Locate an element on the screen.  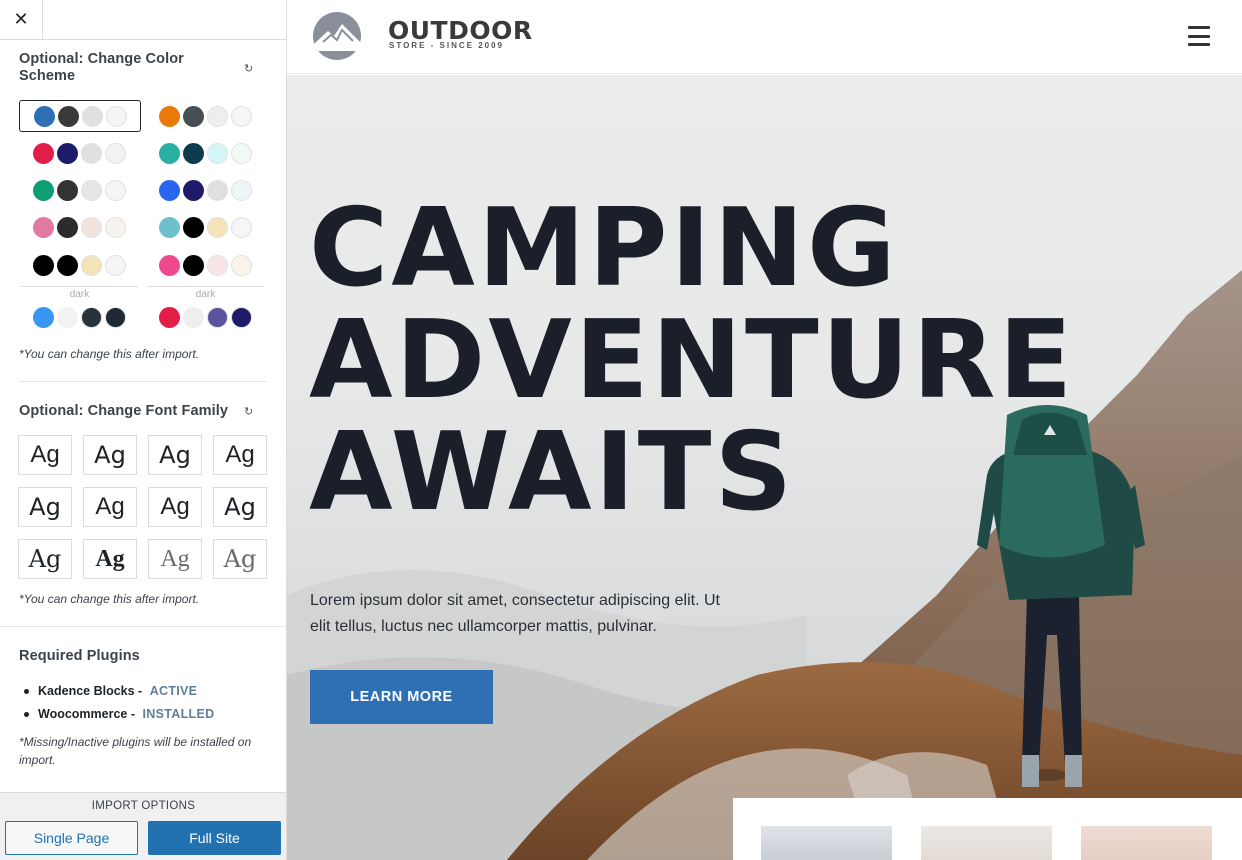
font-note: *You can change this after import. is located at coordinates (109, 599).